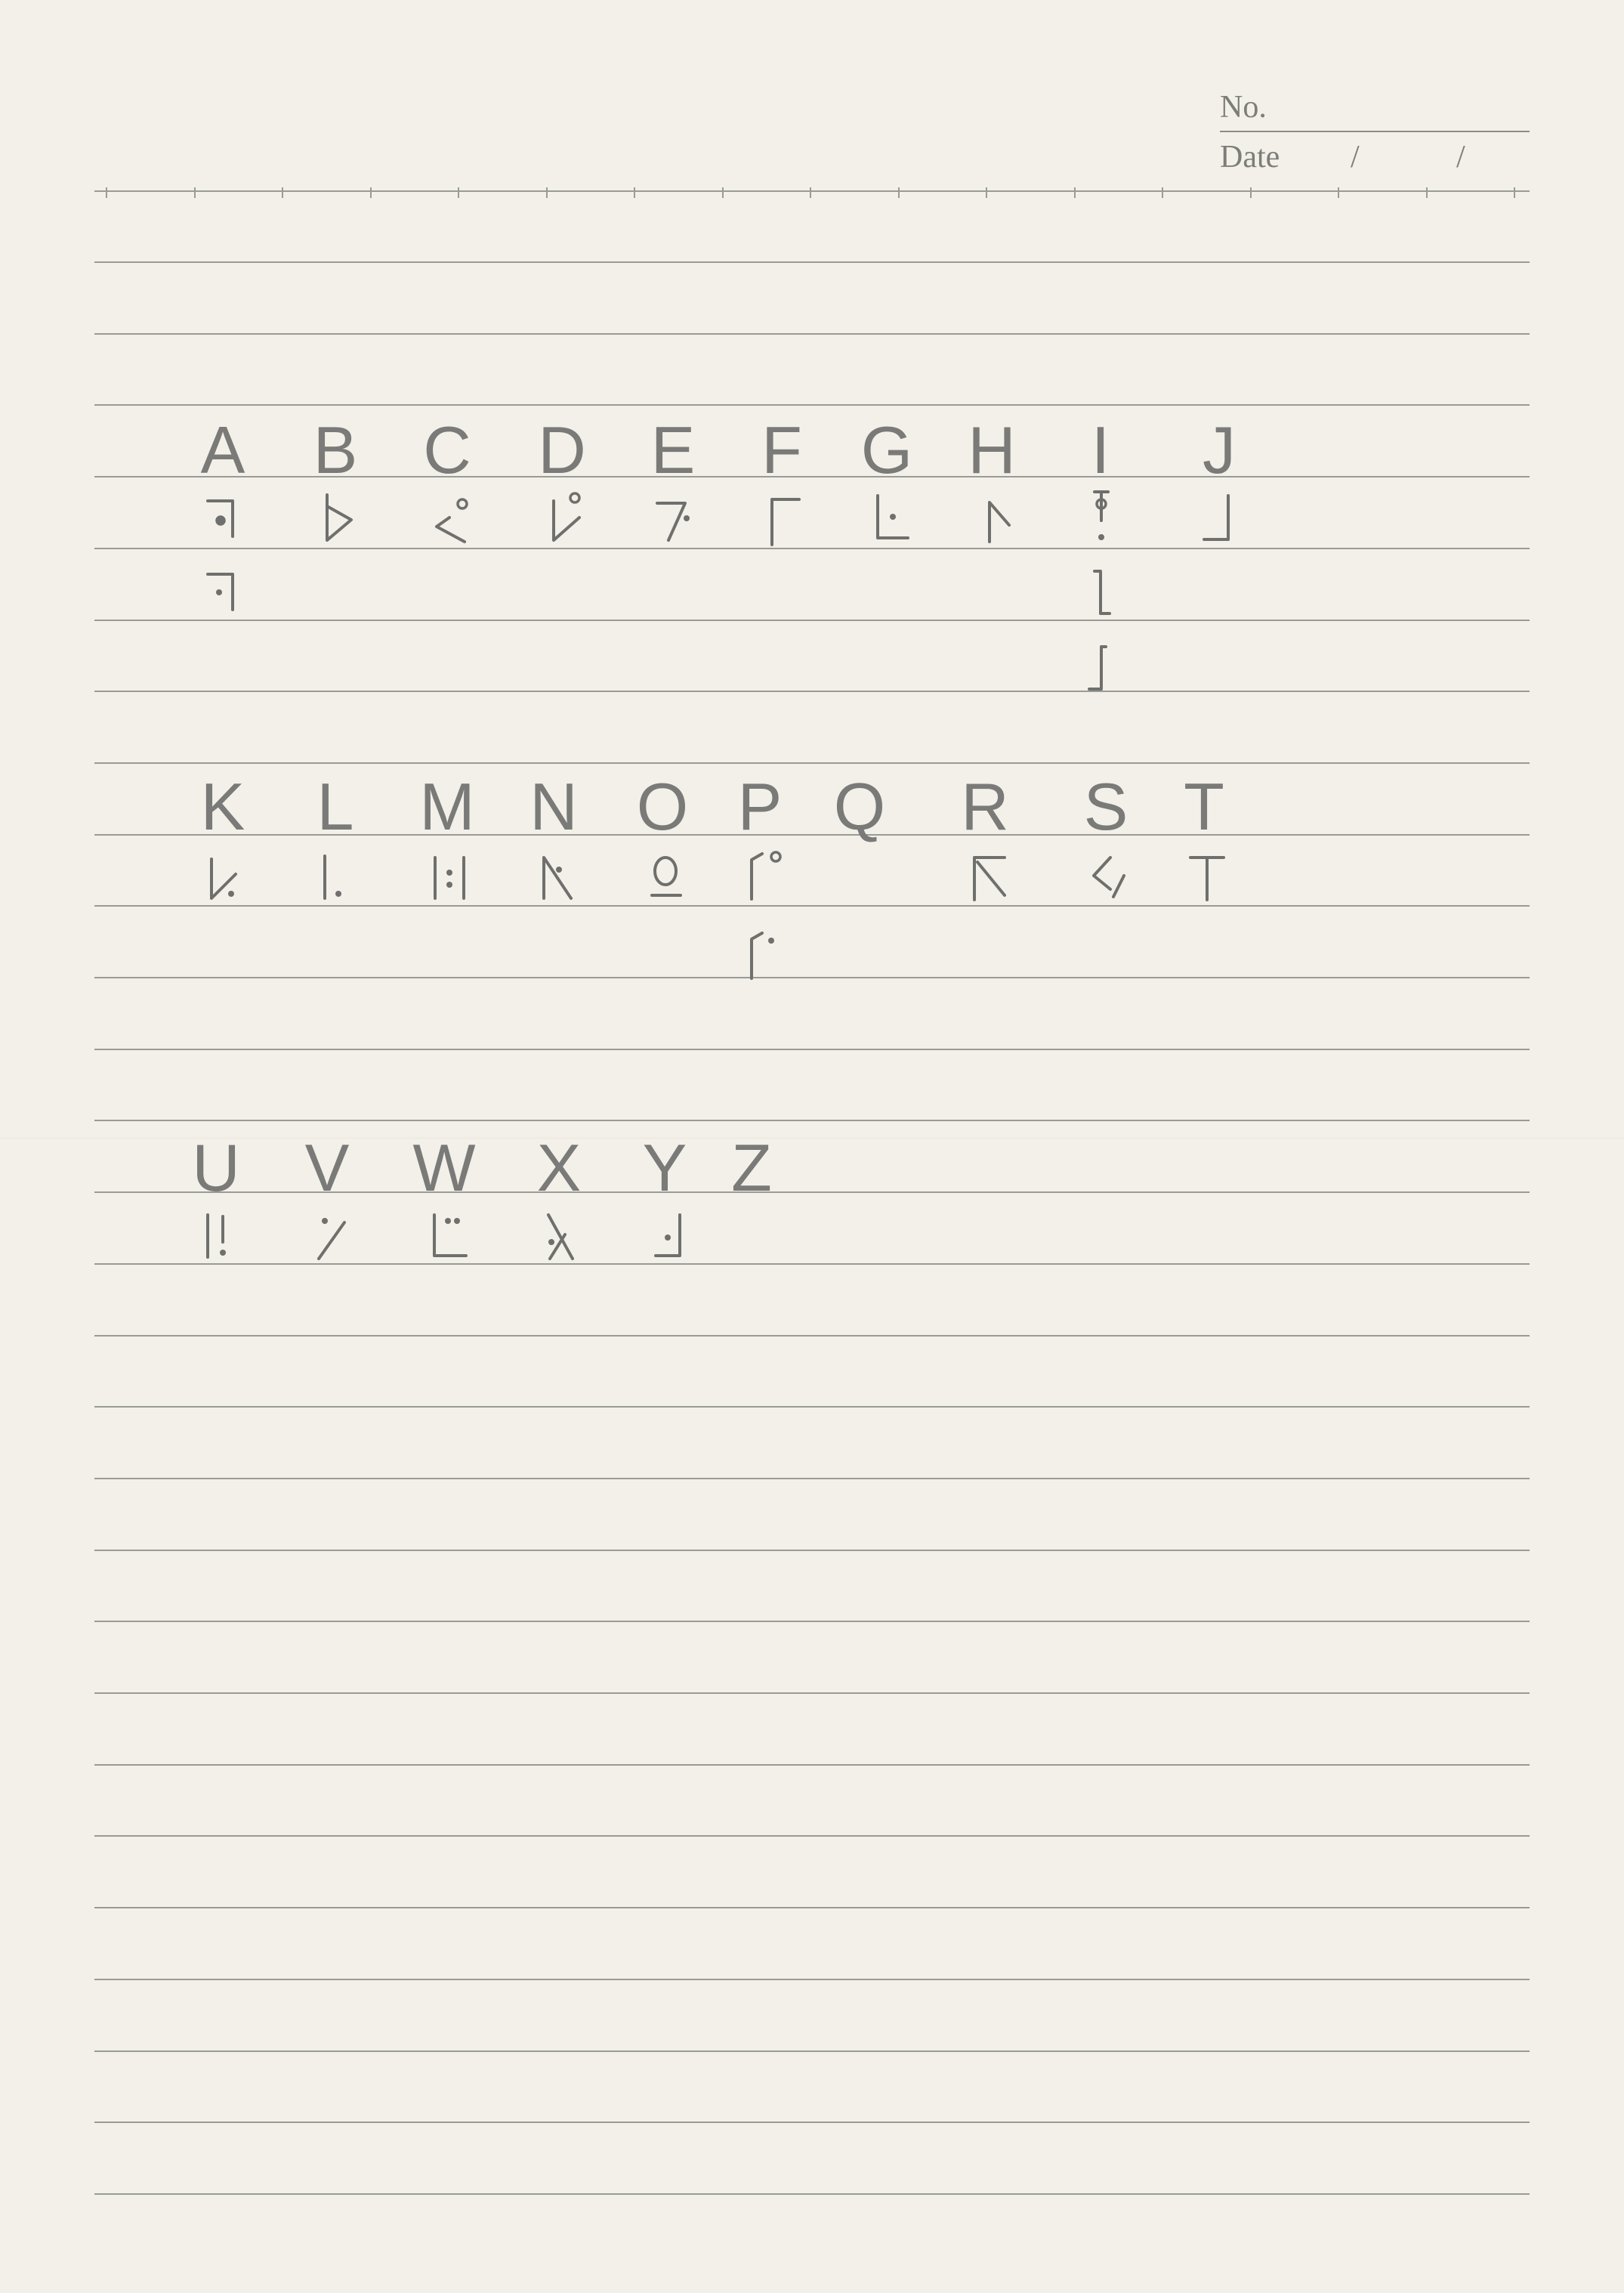  Describe the element at coordinates (1102, 592) in the screenshot. I see `i-variant-2-icon` at that location.